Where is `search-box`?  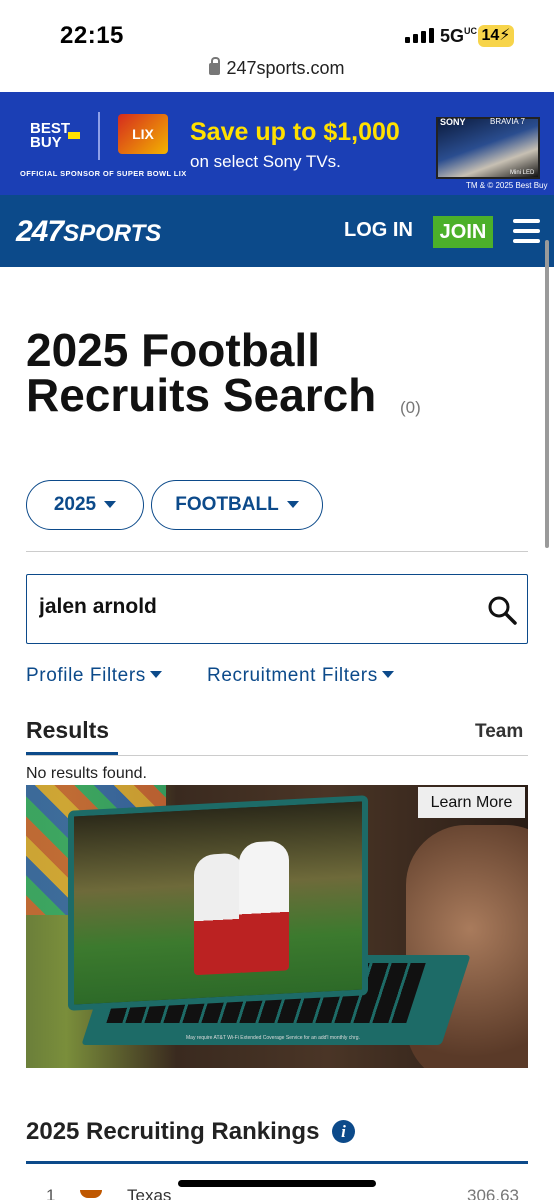 search-box is located at coordinates (277, 609).